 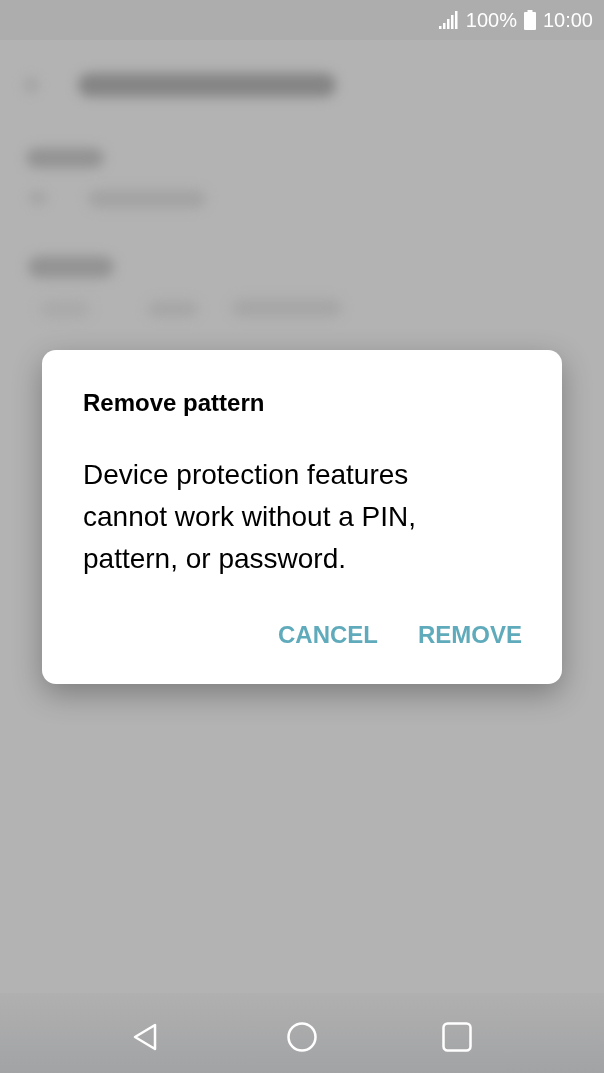 What do you see at coordinates (470, 635) in the screenshot?
I see `dialog-button: REMOVE` at bounding box center [470, 635].